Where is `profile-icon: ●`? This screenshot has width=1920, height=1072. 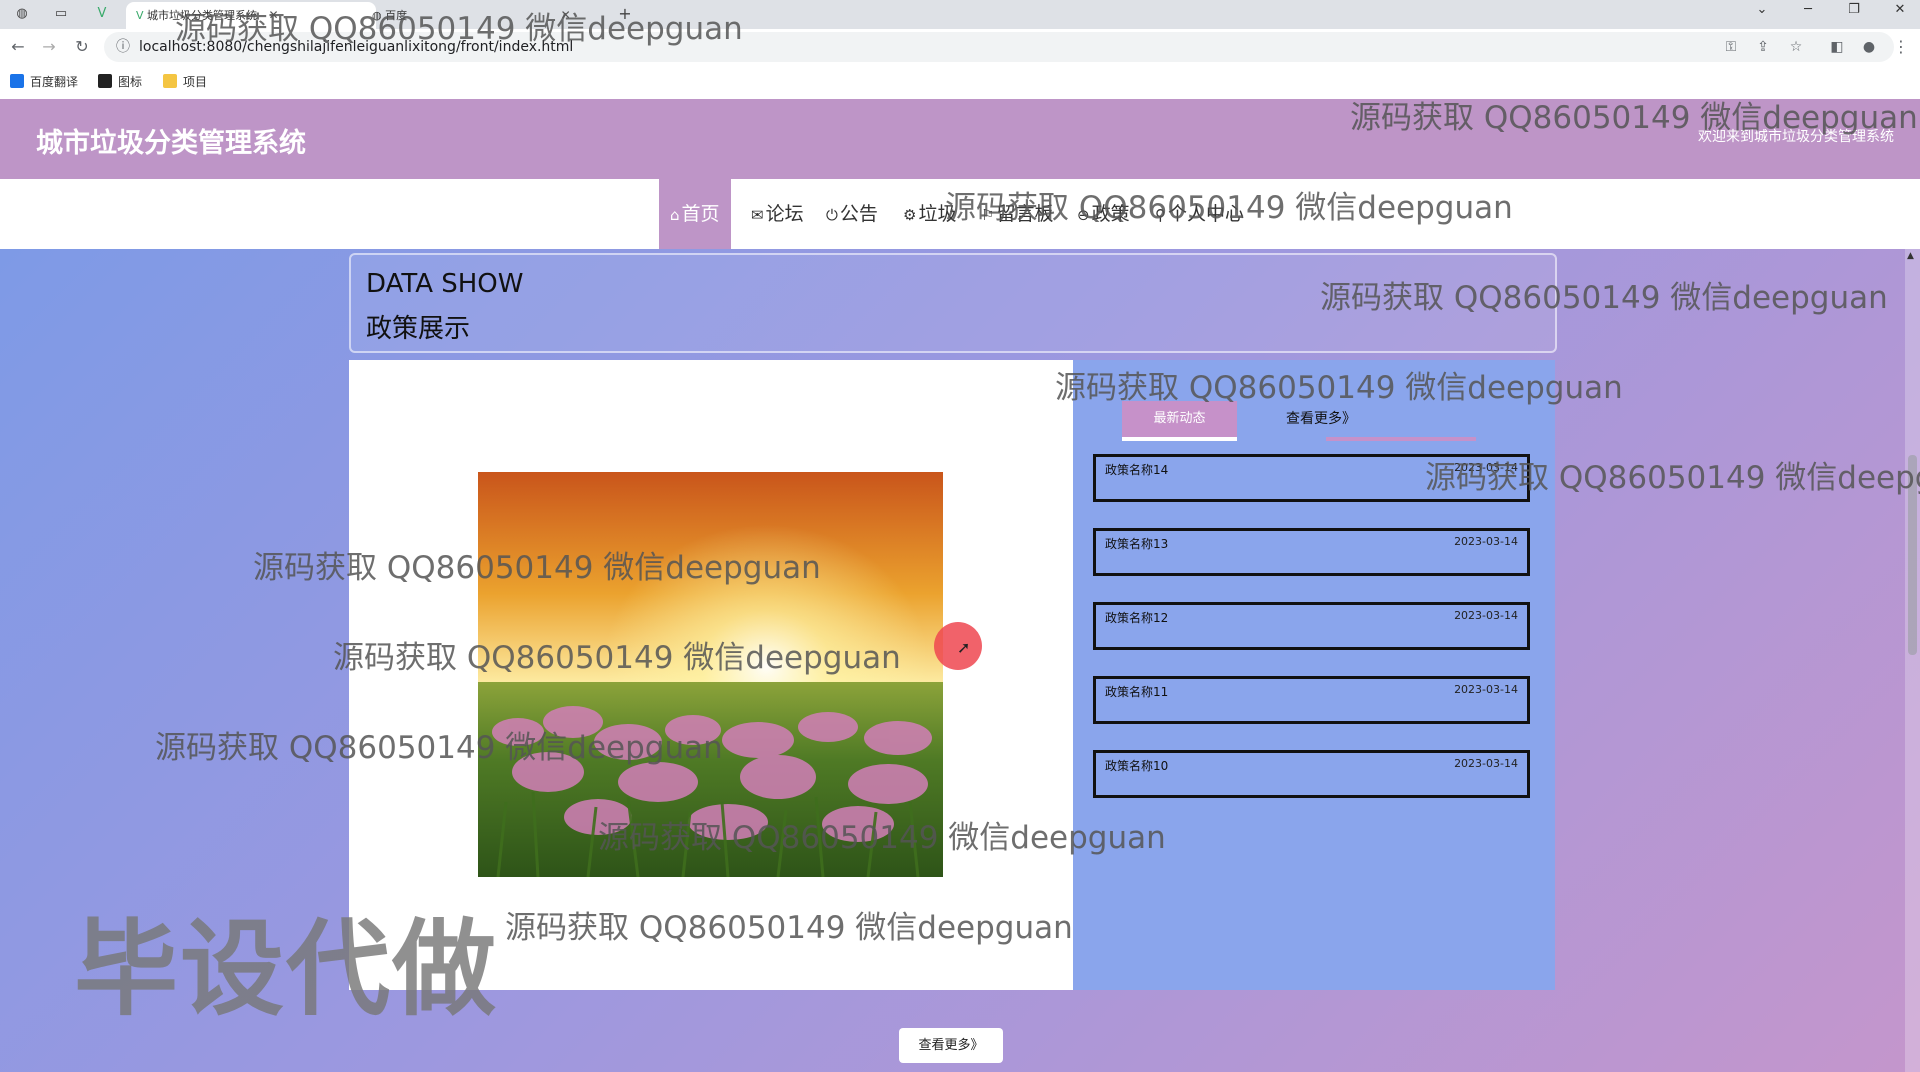 profile-icon: ● is located at coordinates (1869, 47).